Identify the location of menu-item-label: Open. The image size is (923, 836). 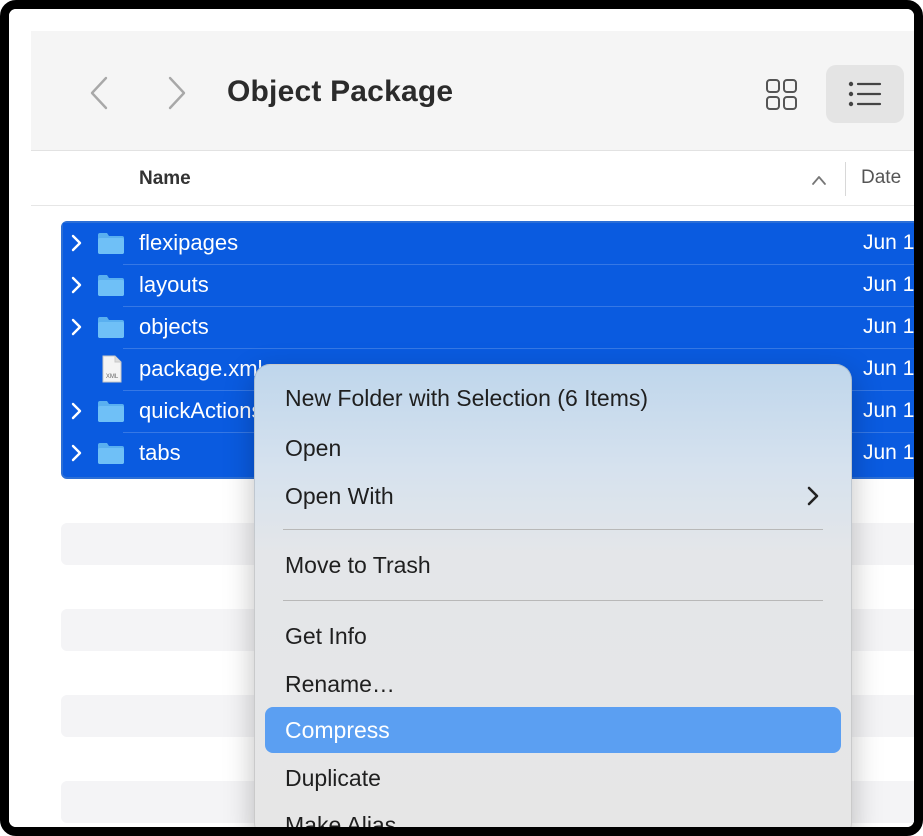
(313, 448).